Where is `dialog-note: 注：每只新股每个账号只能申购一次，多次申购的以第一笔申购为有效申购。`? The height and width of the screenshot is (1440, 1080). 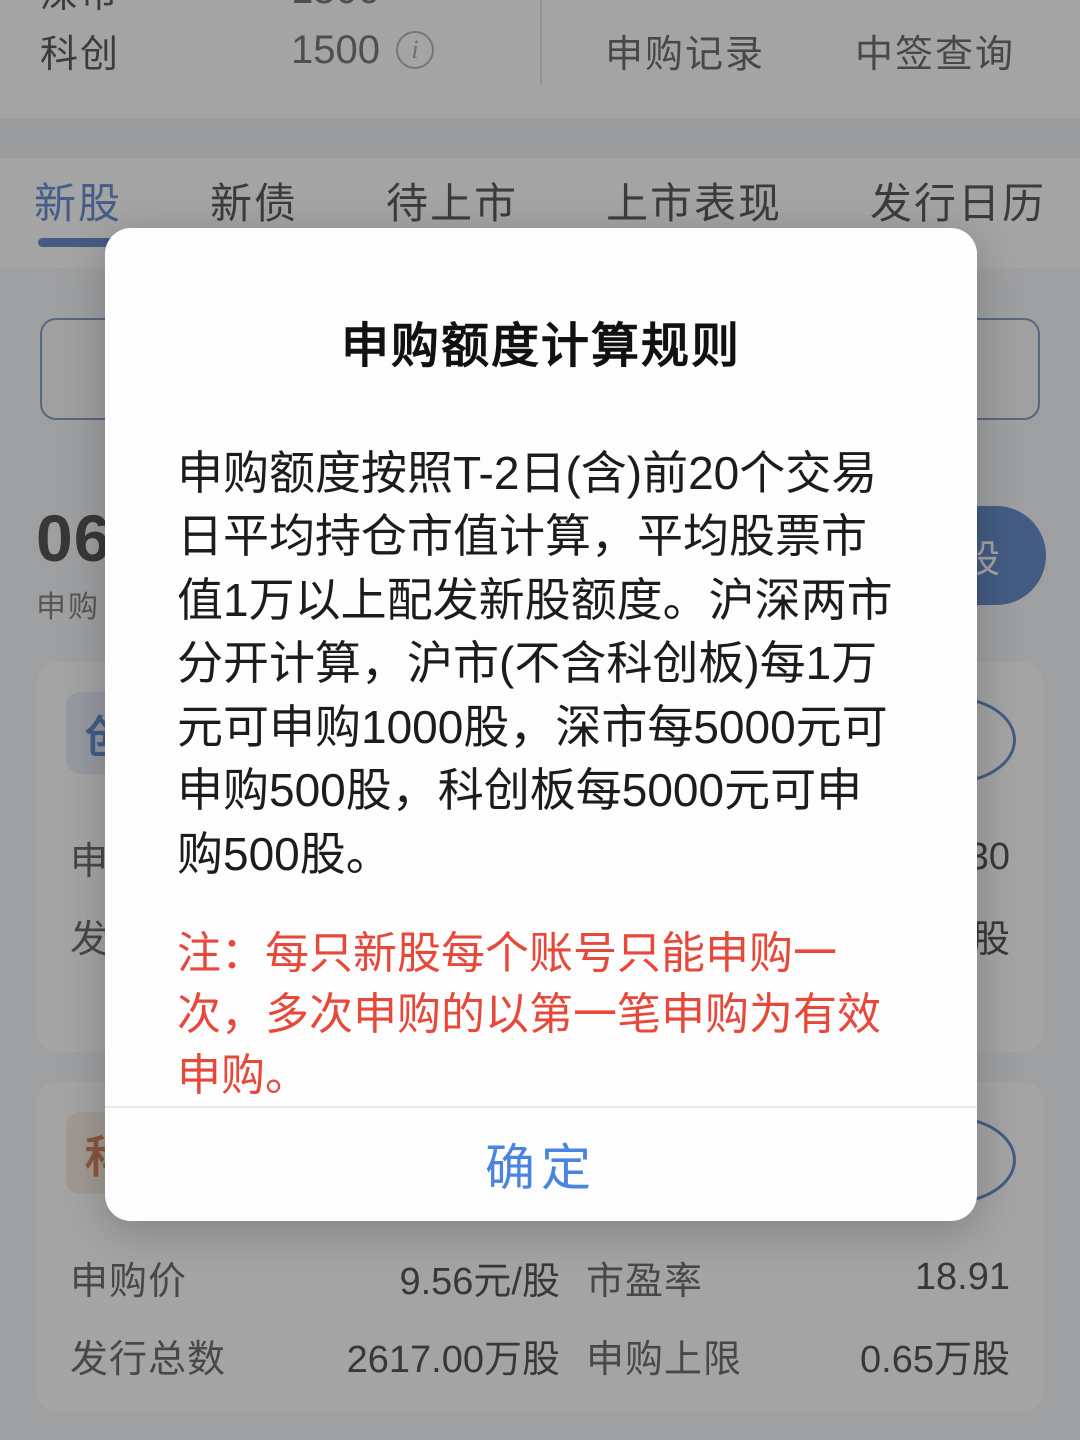 dialog-note: 注：每只新股每个账号只能申购一次，多次申购的以第一笔申购为有效申购。 is located at coordinates (529, 1014).